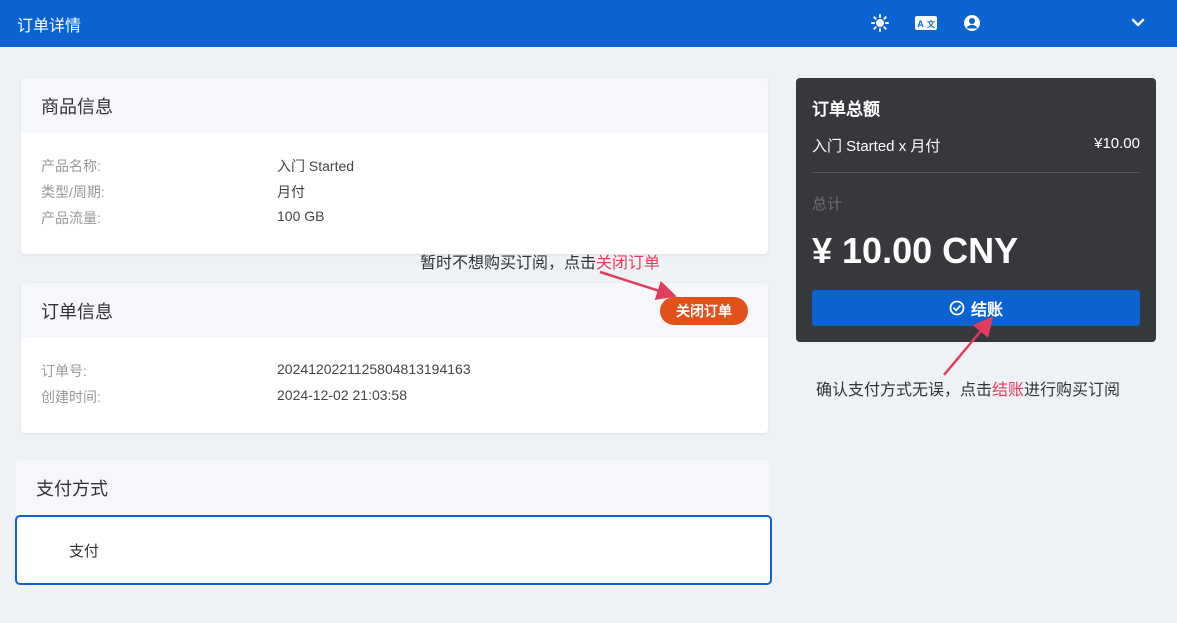 The image size is (1177, 623). What do you see at coordinates (880, 23) in the screenshot?
I see `sun-icon` at bounding box center [880, 23].